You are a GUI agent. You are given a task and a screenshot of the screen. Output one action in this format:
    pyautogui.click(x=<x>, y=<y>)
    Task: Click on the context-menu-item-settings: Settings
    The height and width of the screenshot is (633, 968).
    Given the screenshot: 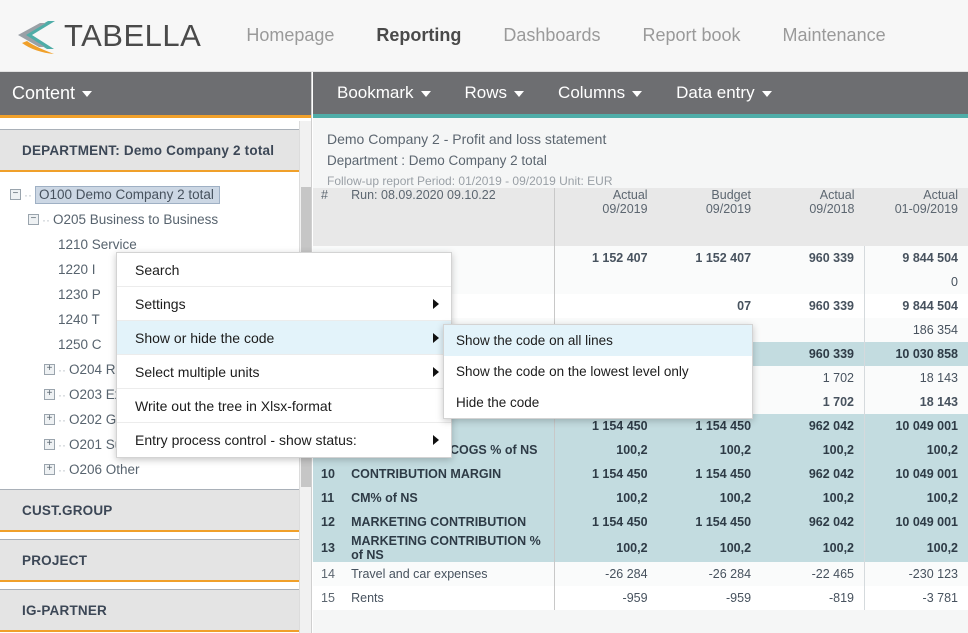 What is the action you would take?
    pyautogui.click(x=284, y=304)
    